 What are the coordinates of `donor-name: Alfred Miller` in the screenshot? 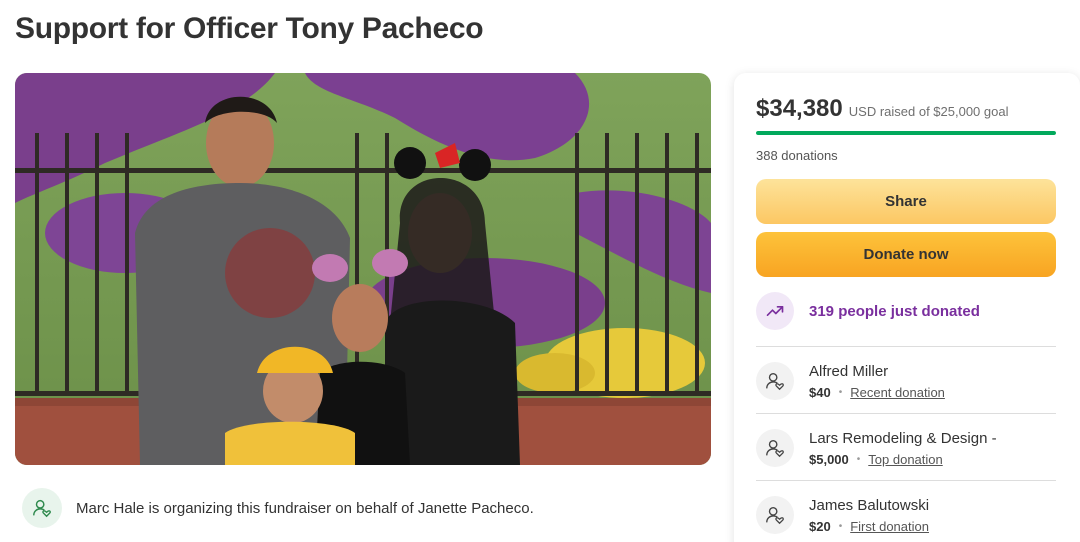 It's located at (849, 371).